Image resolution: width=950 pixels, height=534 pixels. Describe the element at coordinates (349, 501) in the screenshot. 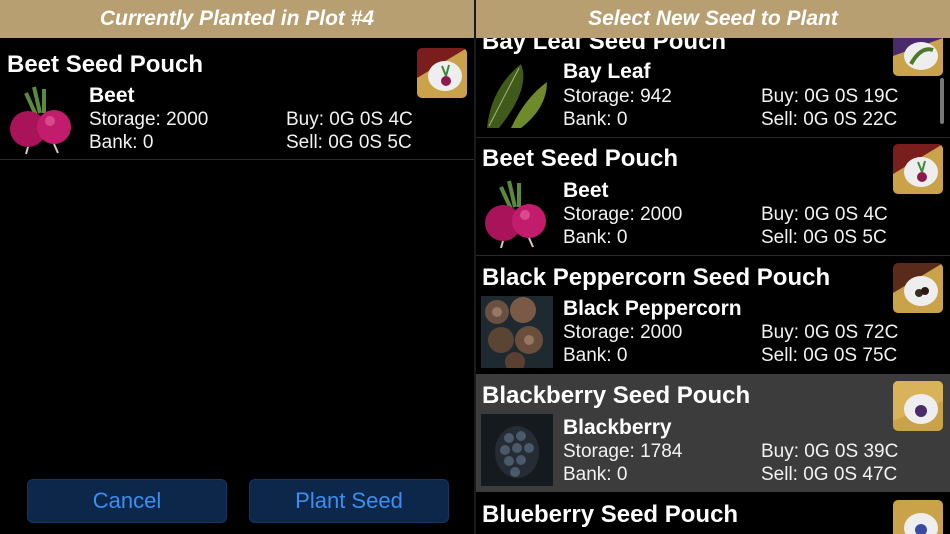

I see `plant-seed-button: Plant Seed` at that location.